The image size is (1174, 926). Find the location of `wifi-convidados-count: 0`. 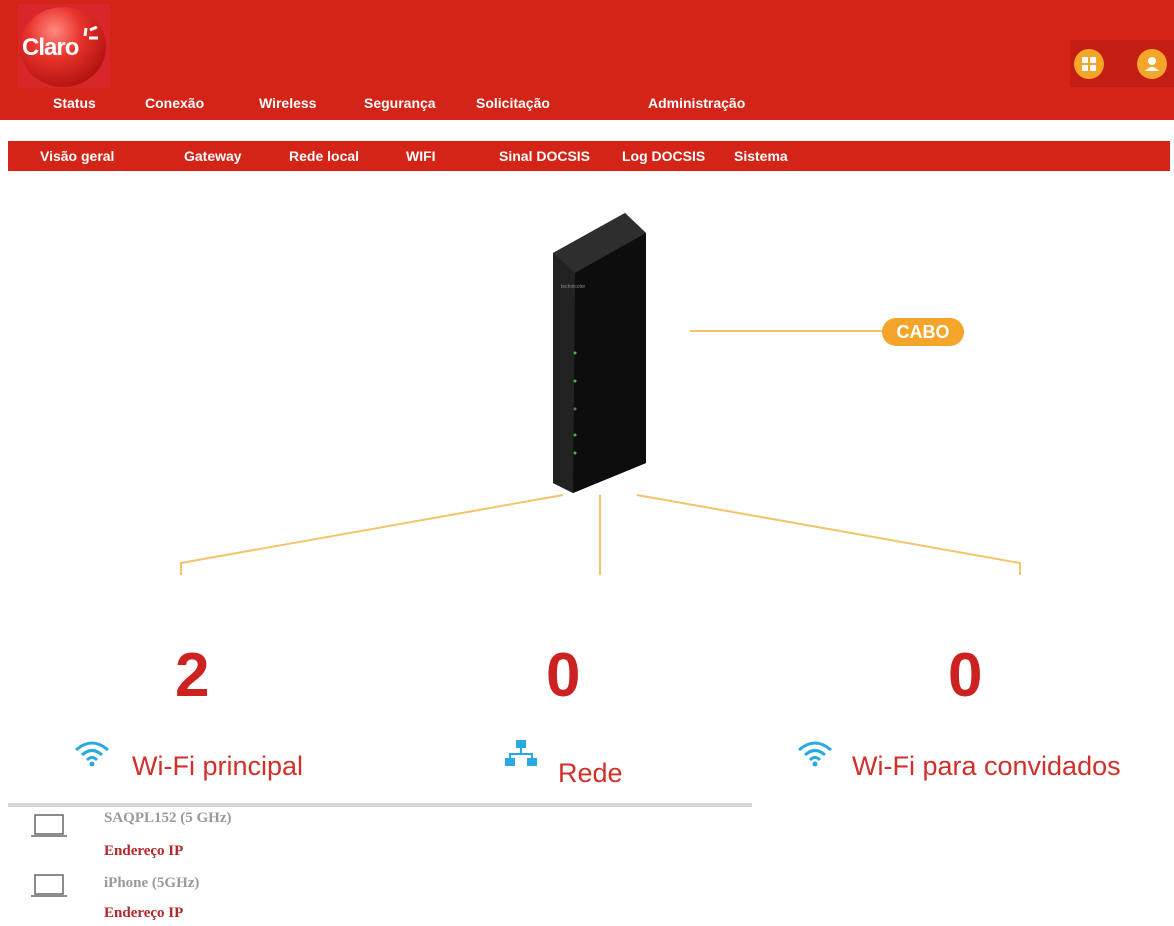

wifi-convidados-count: 0 is located at coordinates (965, 675).